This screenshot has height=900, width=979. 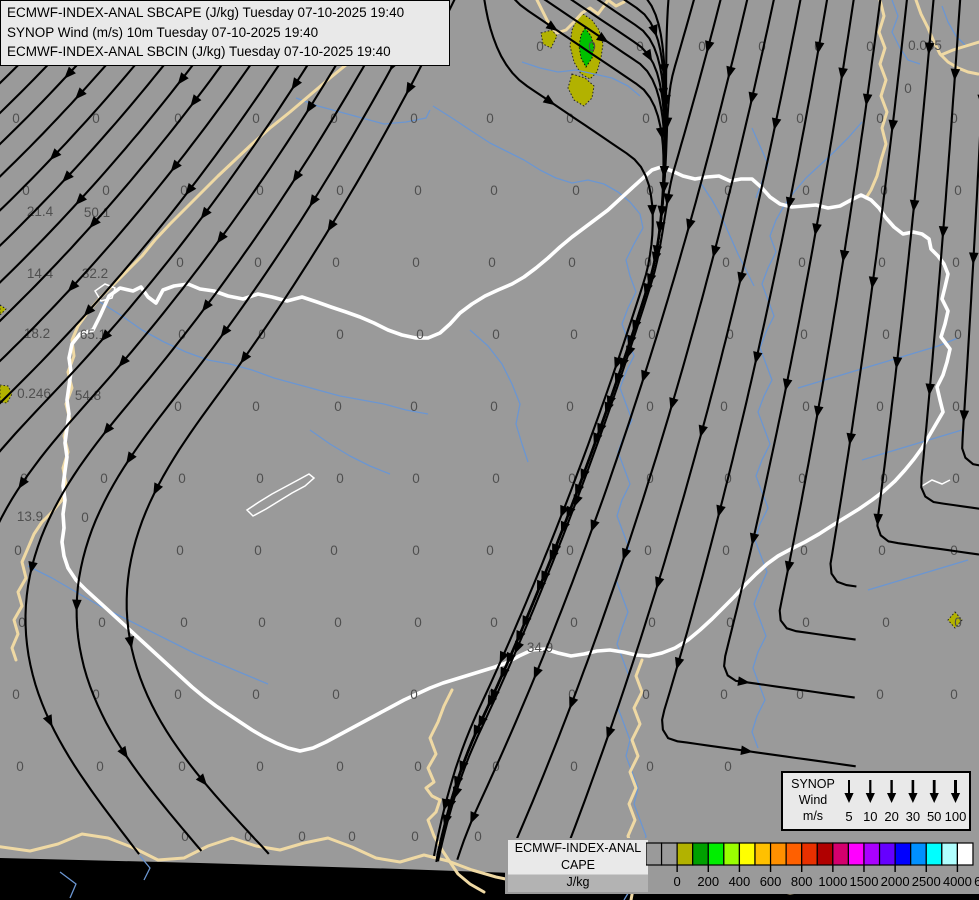 What do you see at coordinates (40, 273) in the screenshot?
I see `station-value-label: 14.4` at bounding box center [40, 273].